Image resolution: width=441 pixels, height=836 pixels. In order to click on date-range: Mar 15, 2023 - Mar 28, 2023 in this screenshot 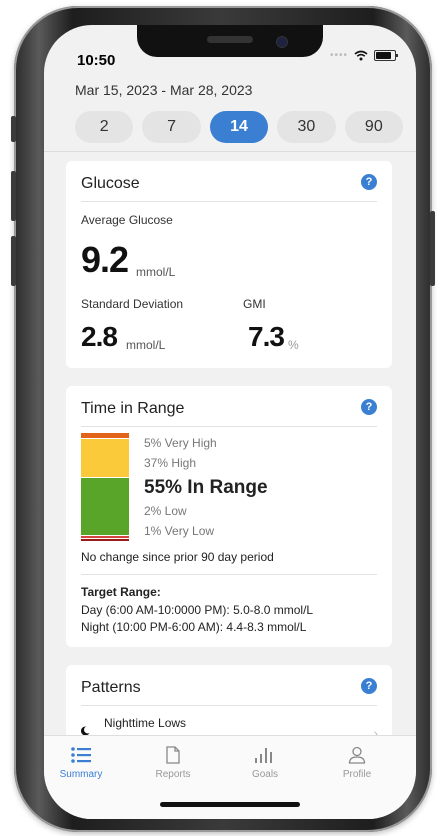, I will do `click(164, 90)`.